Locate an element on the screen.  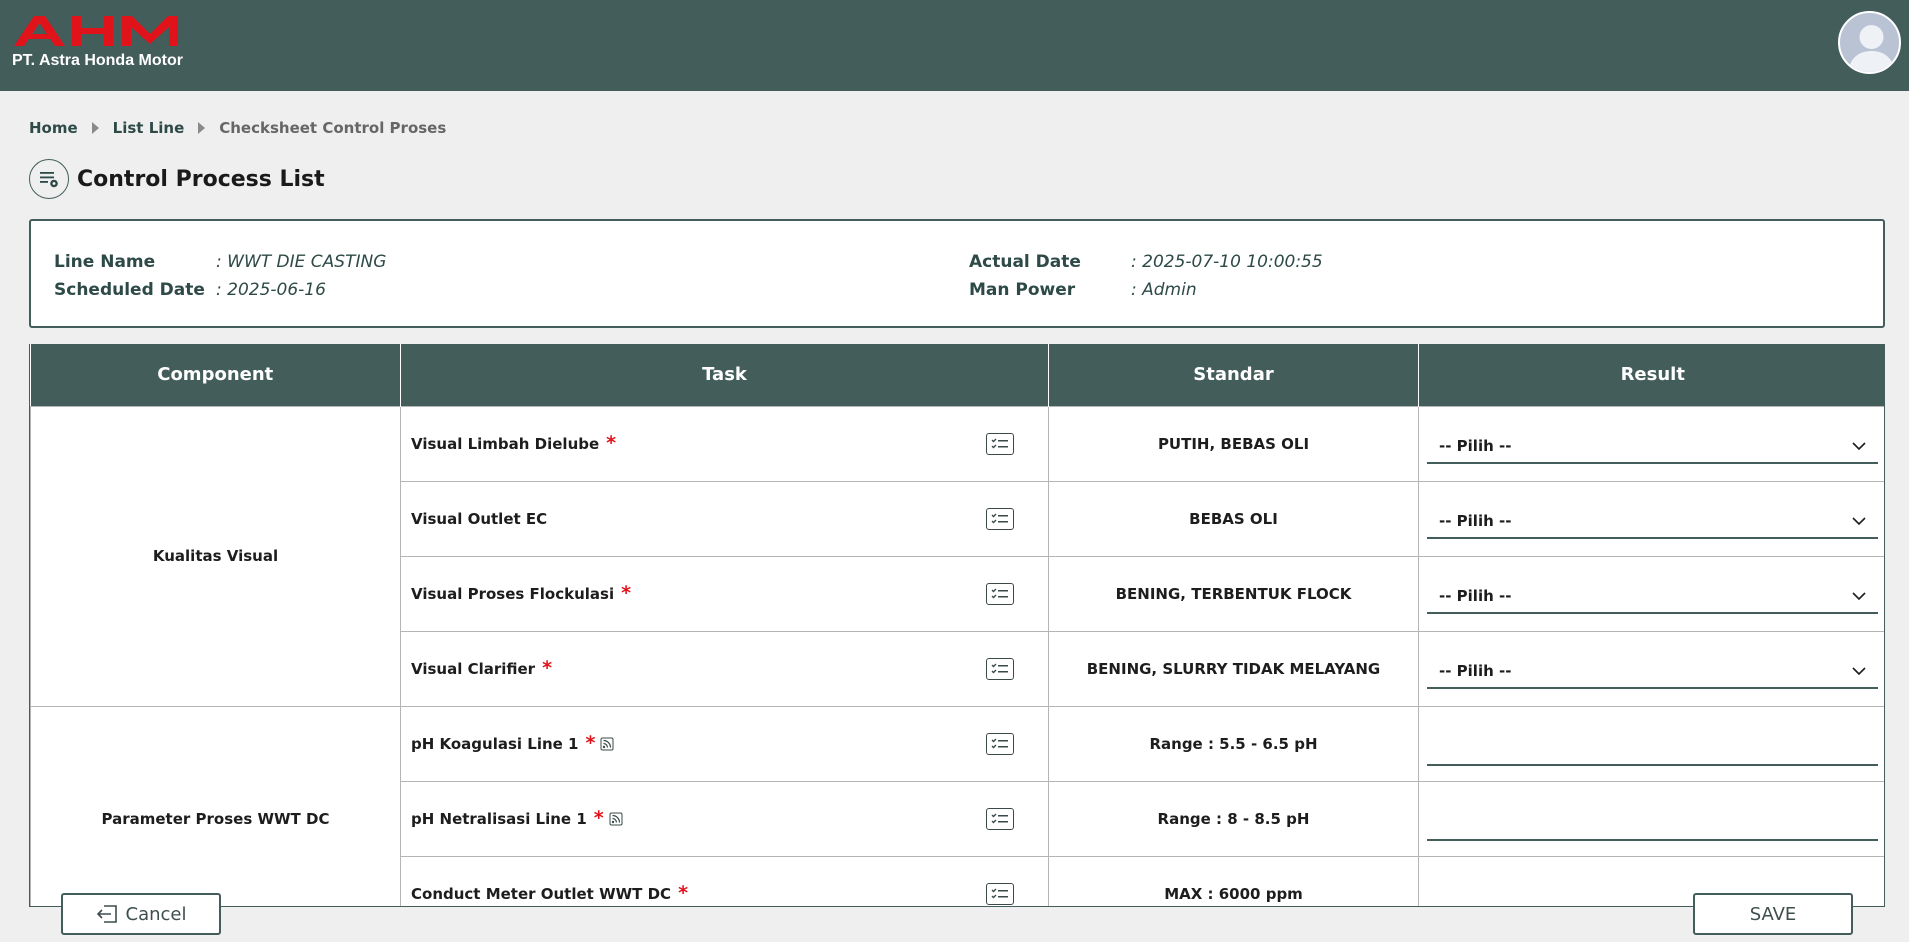
standar-cell: BENING, TERBENTUK FLOCK is located at coordinates (1233, 593).